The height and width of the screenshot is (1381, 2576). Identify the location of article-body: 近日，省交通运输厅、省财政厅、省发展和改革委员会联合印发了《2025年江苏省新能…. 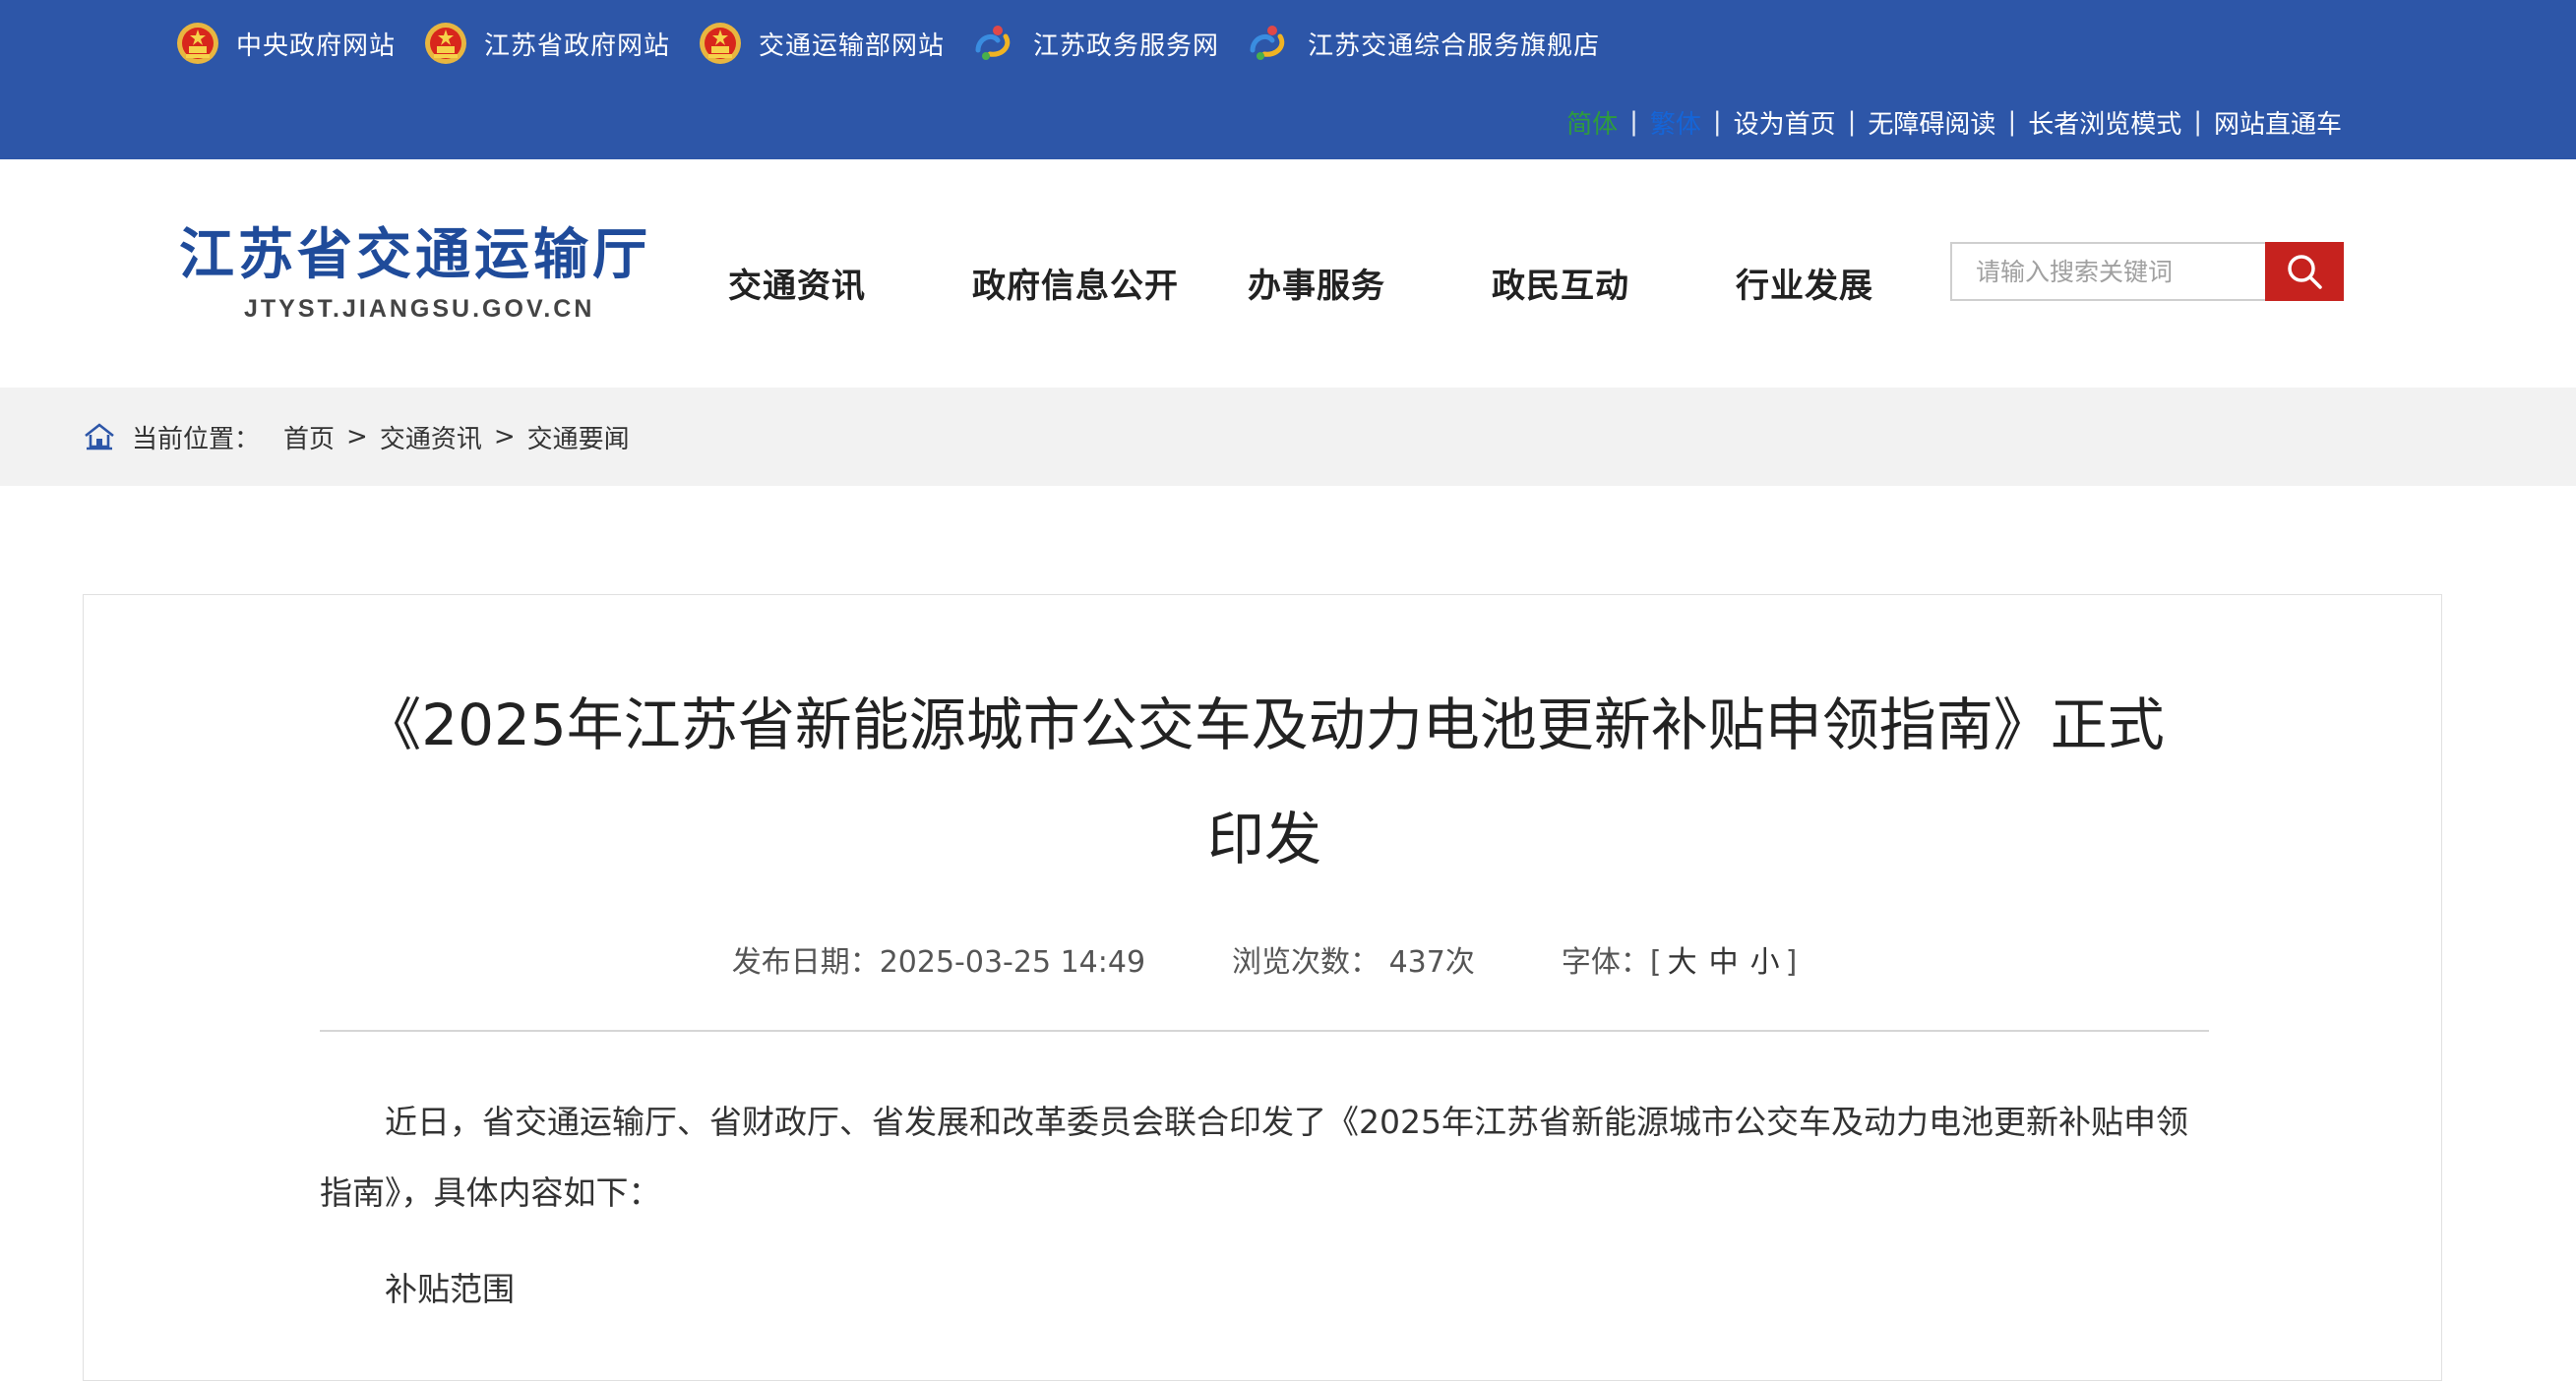
(1264, 1206).